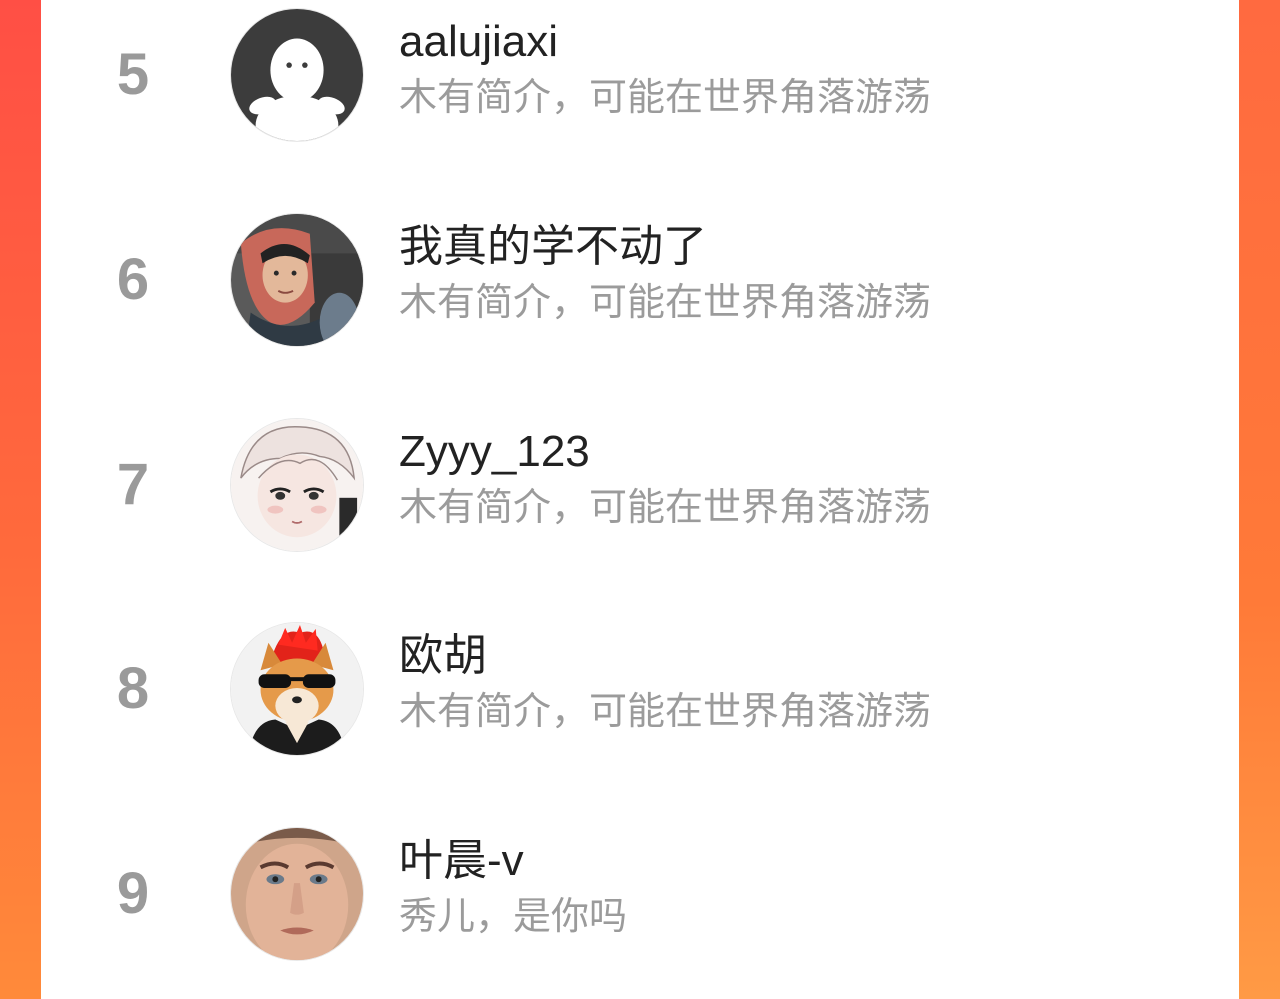 This screenshot has height=999, width=1280. What do you see at coordinates (133, 484) in the screenshot?
I see `rank-number: 7` at bounding box center [133, 484].